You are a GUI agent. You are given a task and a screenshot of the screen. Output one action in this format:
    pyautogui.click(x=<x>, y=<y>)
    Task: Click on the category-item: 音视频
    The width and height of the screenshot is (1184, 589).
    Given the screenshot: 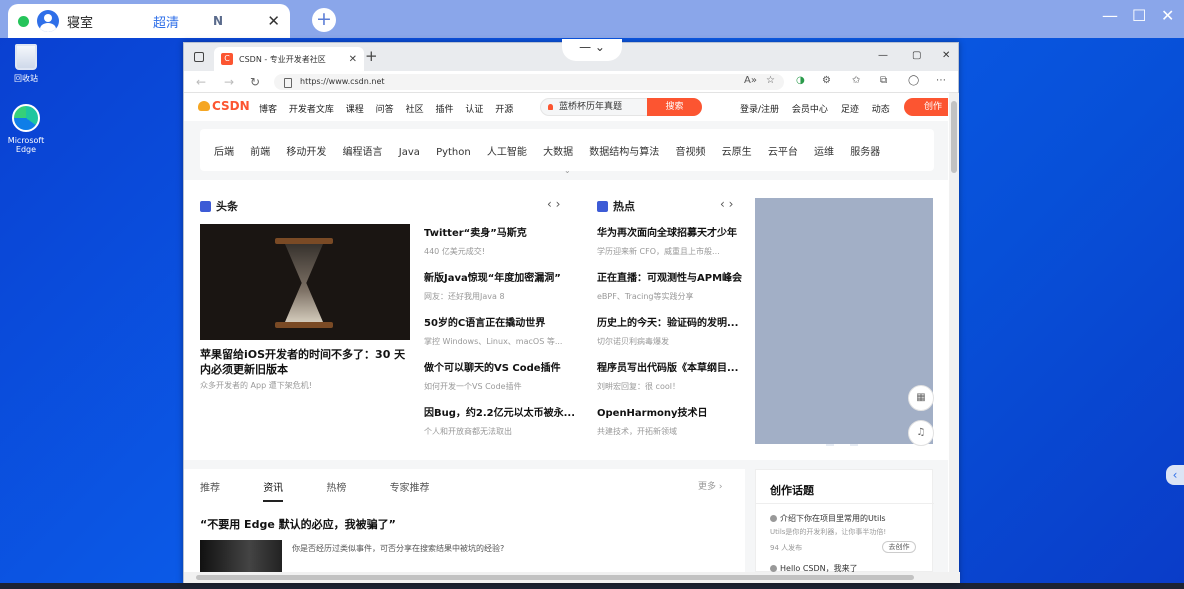 What is the action you would take?
    pyautogui.click(x=690, y=152)
    